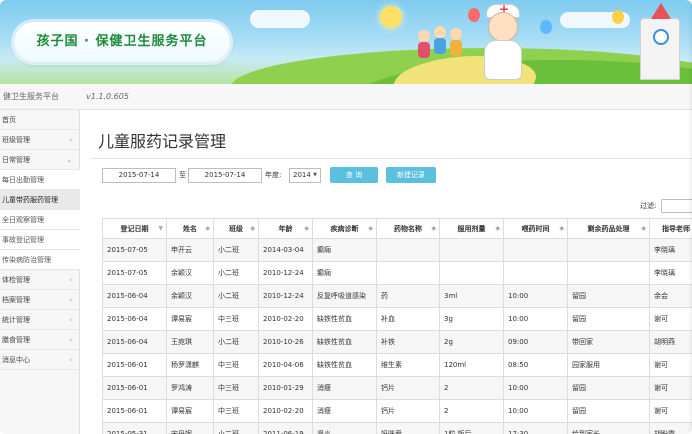 The height and width of the screenshot is (434, 692). Describe the element at coordinates (69, 160) in the screenshot. I see `chevron-down-icon: ⌄` at that location.